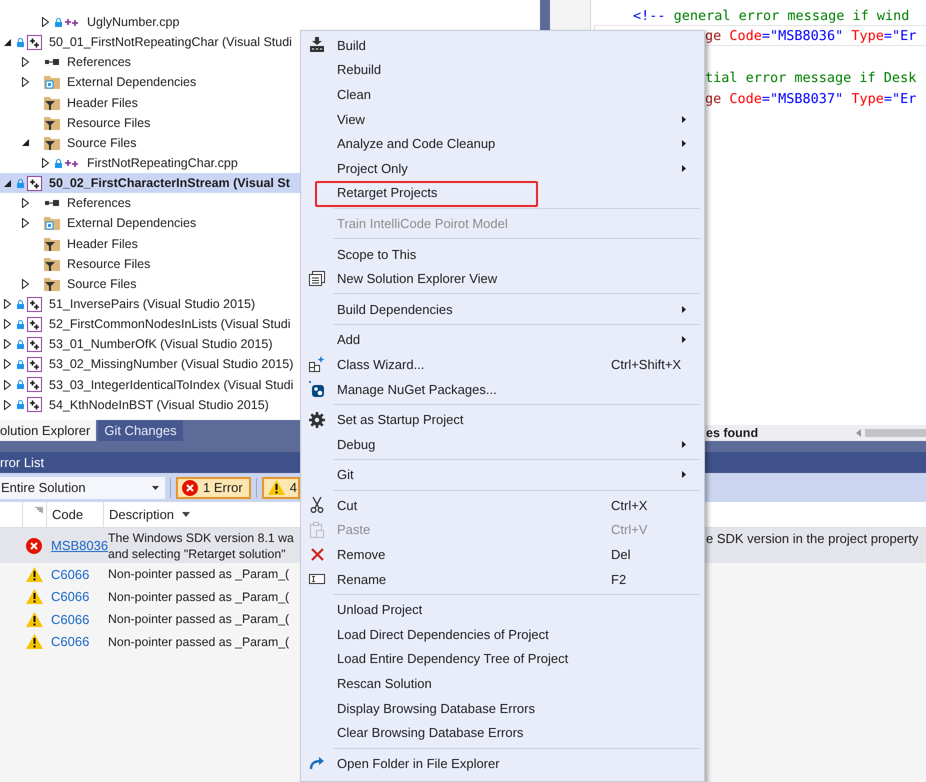 This screenshot has height=782, width=926. Describe the element at coordinates (810, 78) in the screenshot. I see `code-line: tial error message if Desk` at that location.